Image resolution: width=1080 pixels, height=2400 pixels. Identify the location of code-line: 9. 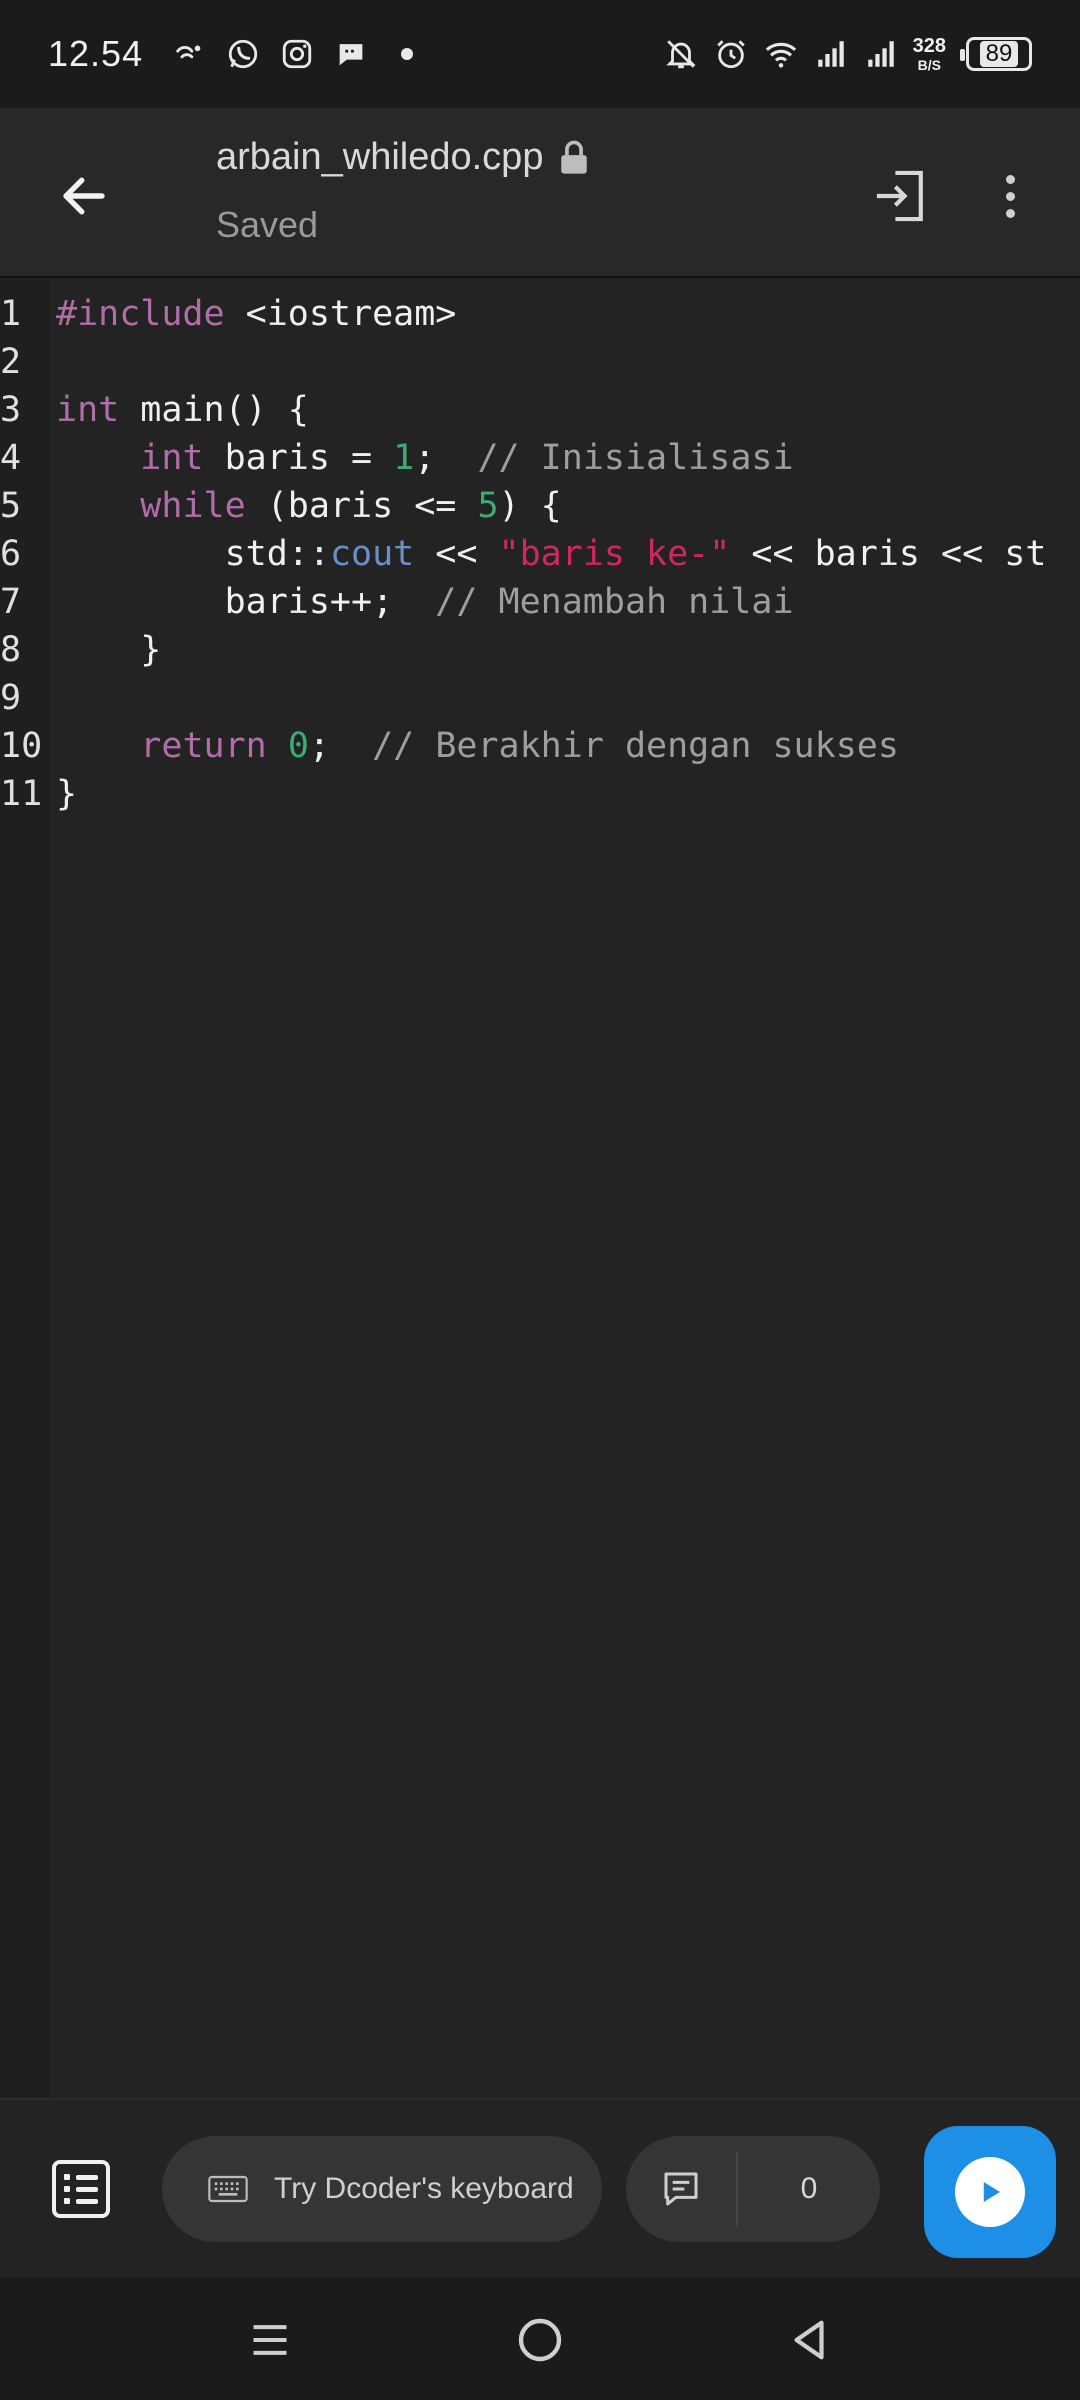
(540, 698).